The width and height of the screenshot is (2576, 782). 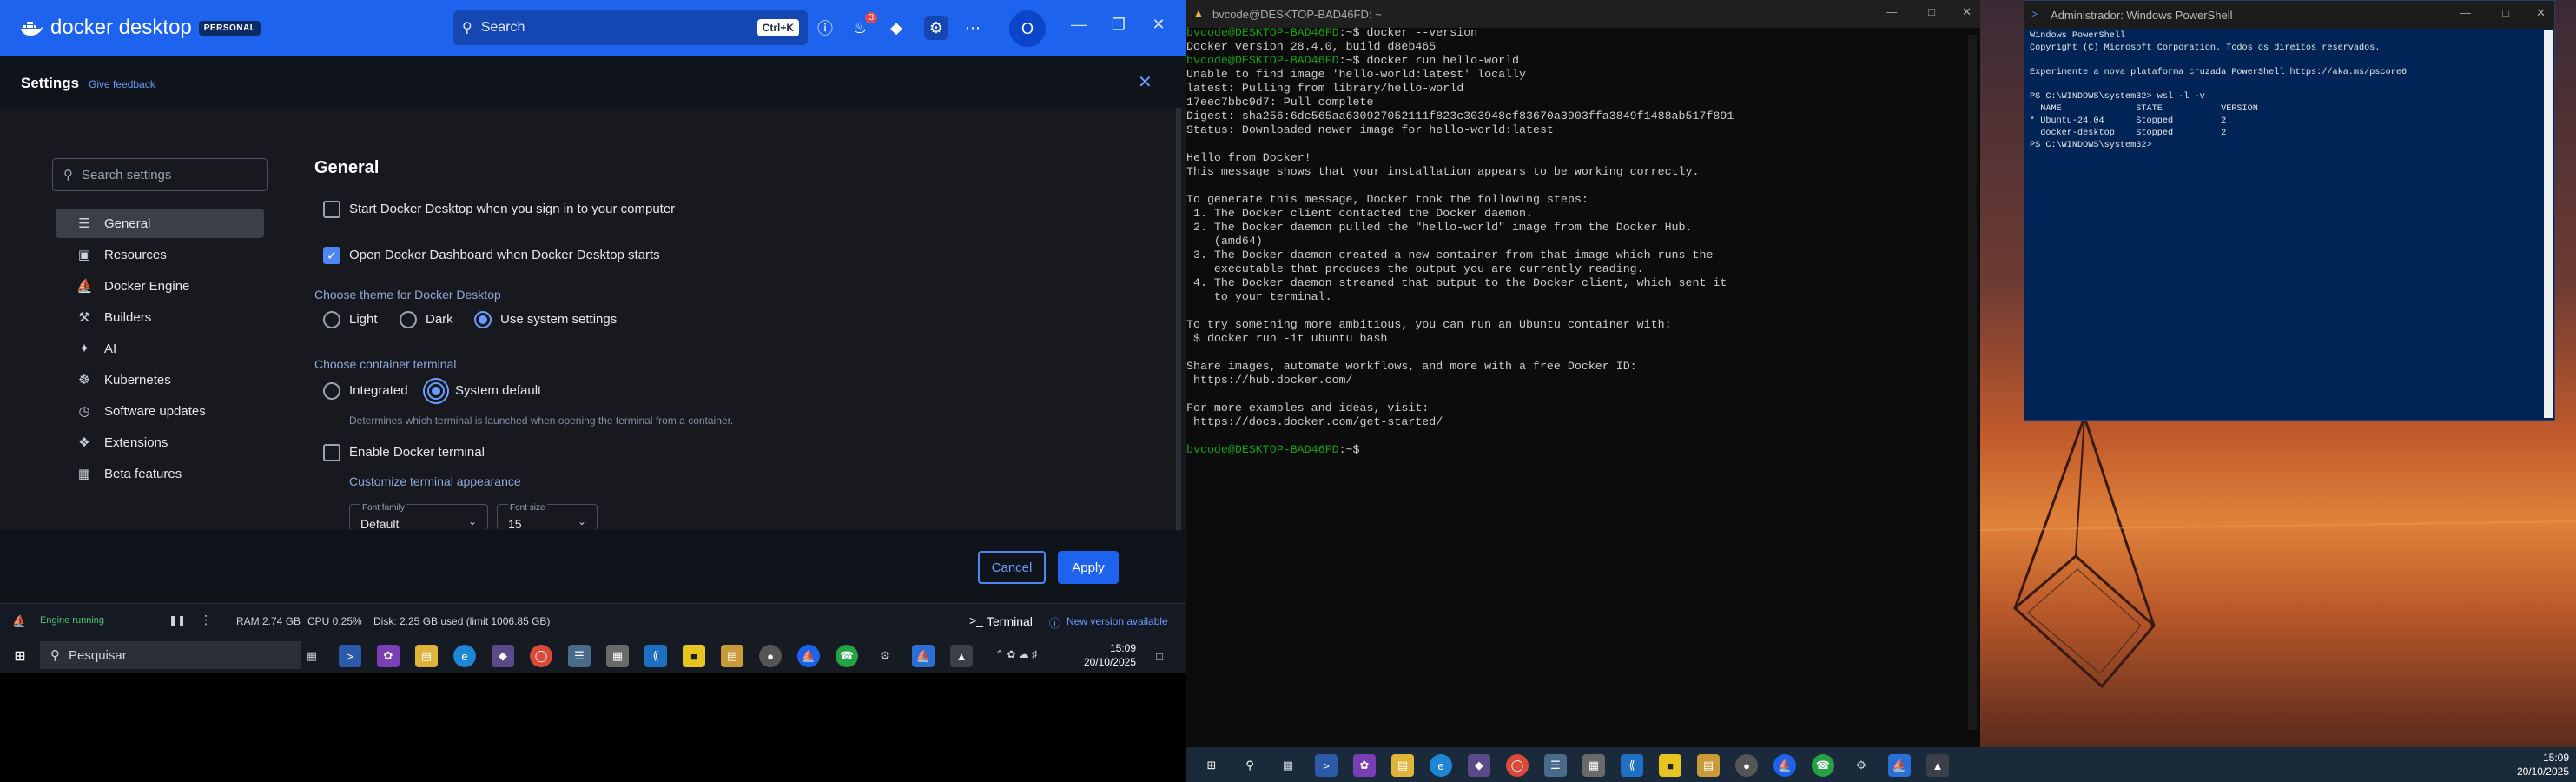 What do you see at coordinates (170, 655) in the screenshot?
I see `taskbar-search: ⚲ Pesquisar` at bounding box center [170, 655].